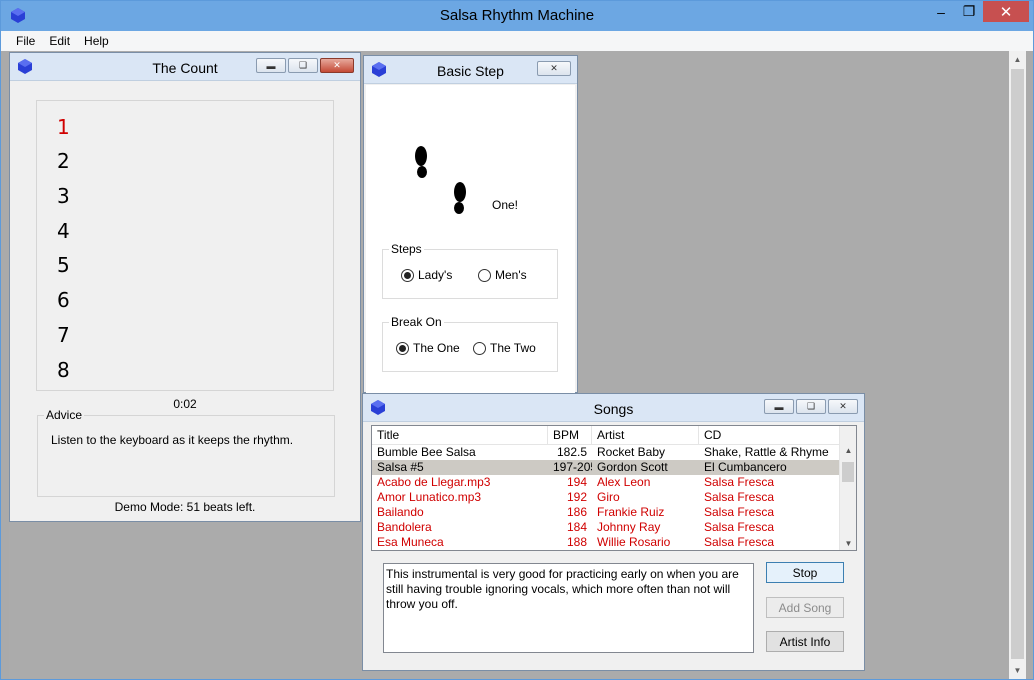  Describe the element at coordinates (745, 467) in the screenshot. I see `song-cd: El Cumbancero` at that location.